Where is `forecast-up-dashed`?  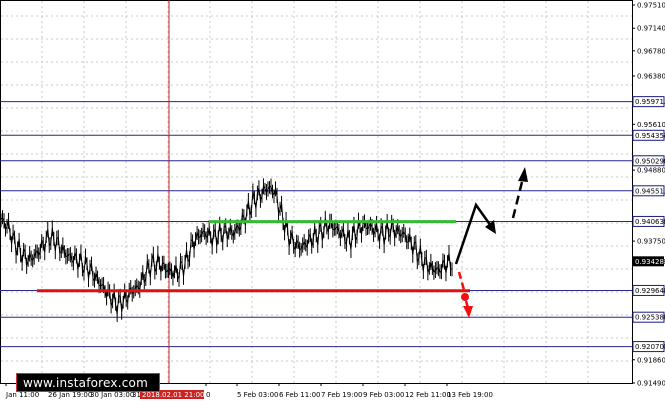 forecast-up-dashed is located at coordinates (518, 198).